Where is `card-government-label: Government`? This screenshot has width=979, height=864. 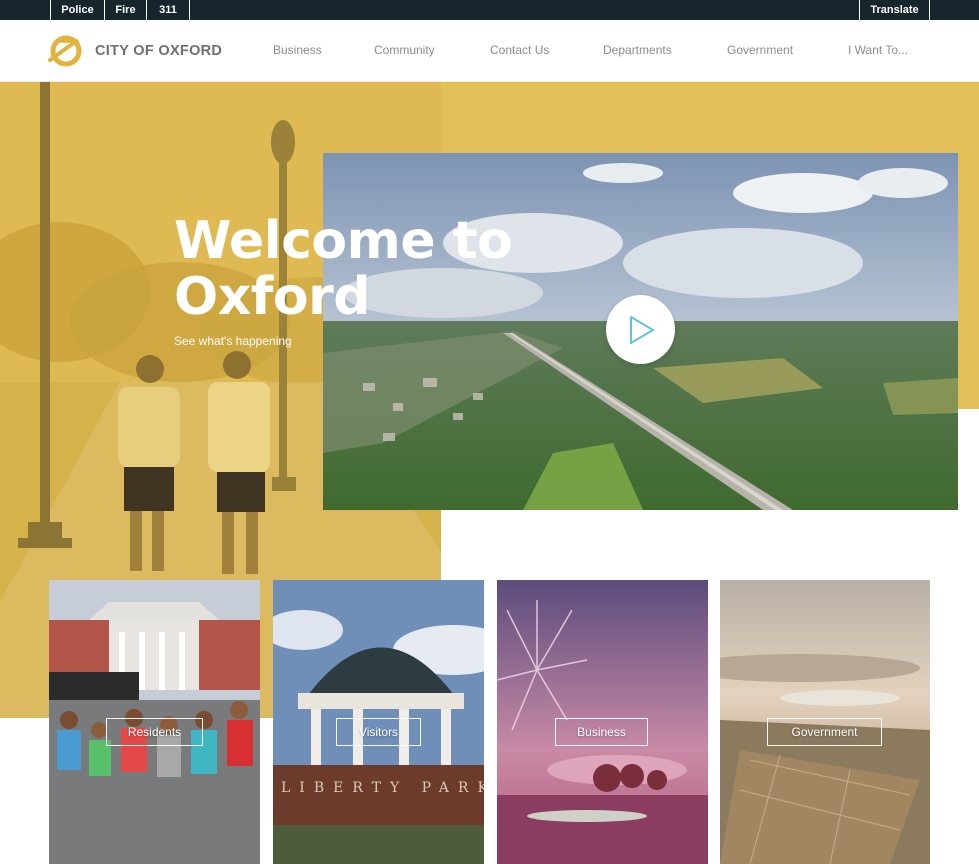
card-government-label: Government is located at coordinates (824, 732).